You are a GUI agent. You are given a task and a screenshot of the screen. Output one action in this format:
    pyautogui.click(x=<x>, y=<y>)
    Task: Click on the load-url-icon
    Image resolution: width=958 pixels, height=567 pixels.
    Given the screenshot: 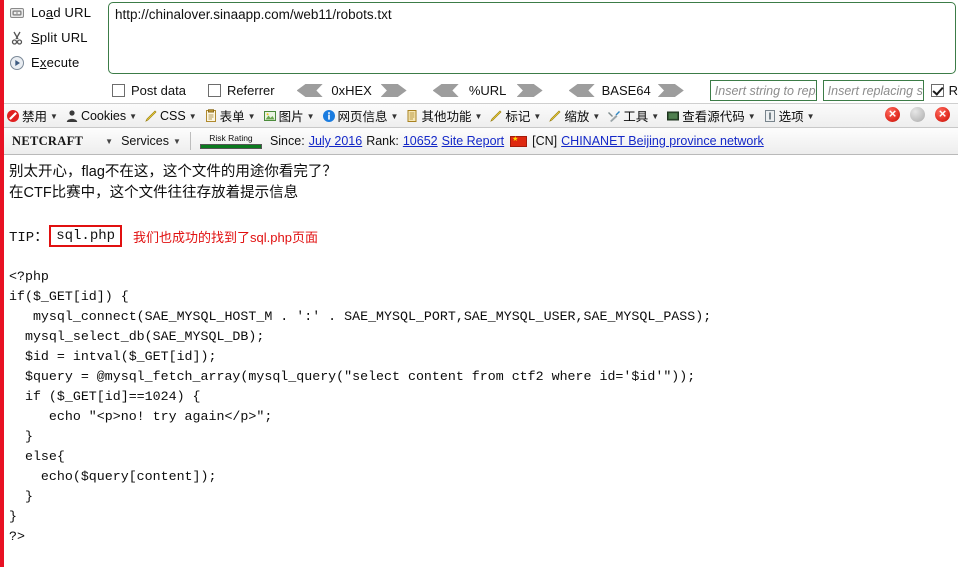 What is the action you would take?
    pyautogui.click(x=16, y=12)
    